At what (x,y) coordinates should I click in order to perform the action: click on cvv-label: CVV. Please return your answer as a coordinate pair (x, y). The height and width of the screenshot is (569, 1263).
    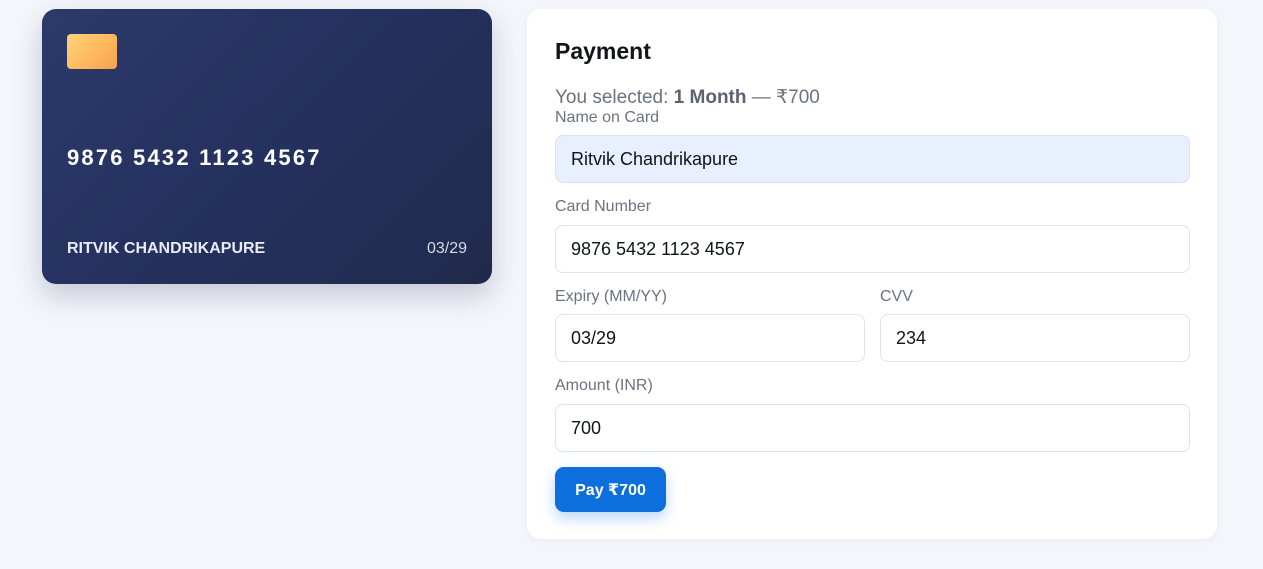
    Looking at the image, I should click on (896, 296).